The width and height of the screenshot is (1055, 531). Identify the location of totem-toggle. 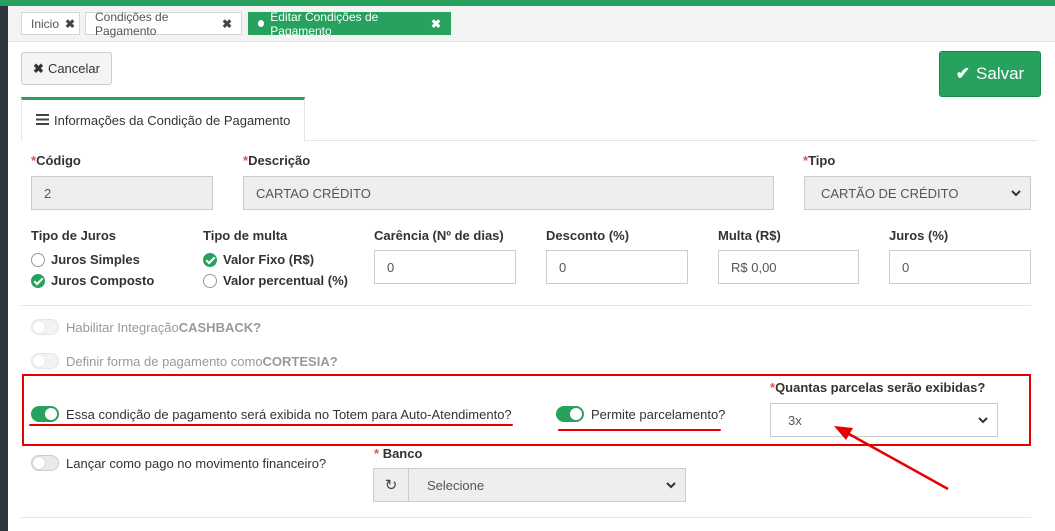
(45, 414).